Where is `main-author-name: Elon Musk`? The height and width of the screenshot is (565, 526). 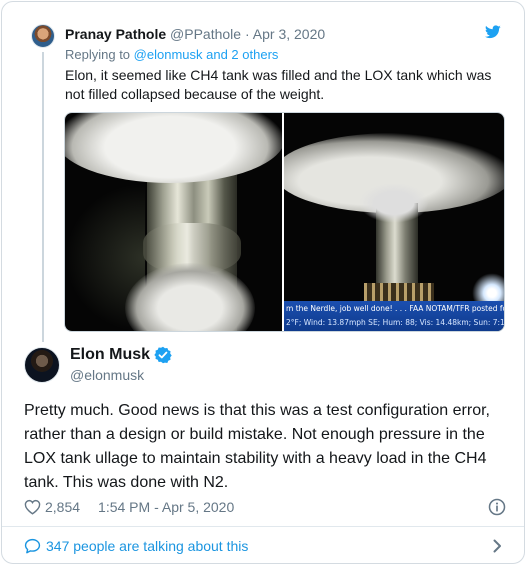 main-author-name: Elon Musk is located at coordinates (110, 355).